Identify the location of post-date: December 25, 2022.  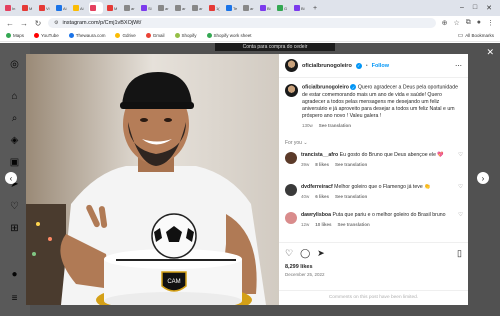
(305, 274).